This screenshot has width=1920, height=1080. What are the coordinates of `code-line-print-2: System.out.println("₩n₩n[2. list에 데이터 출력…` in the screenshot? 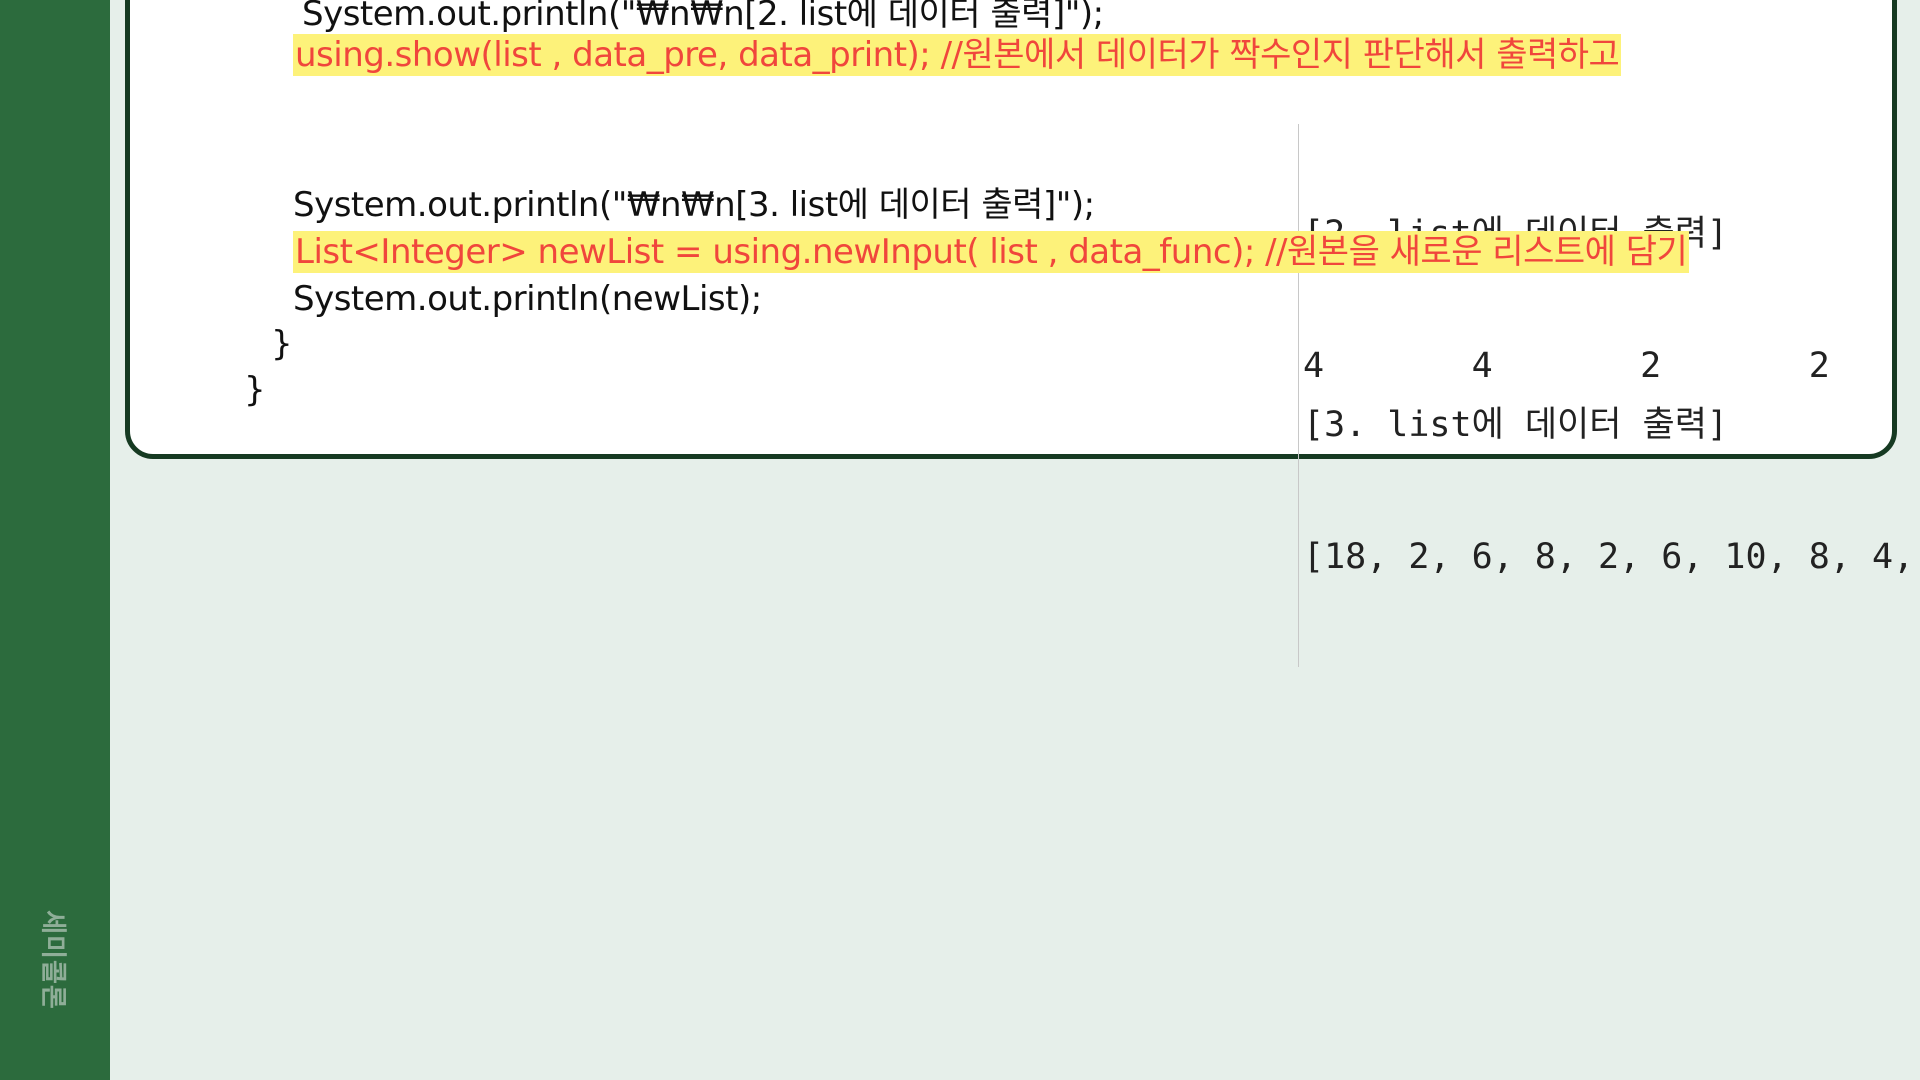 It's located at (703, 17).